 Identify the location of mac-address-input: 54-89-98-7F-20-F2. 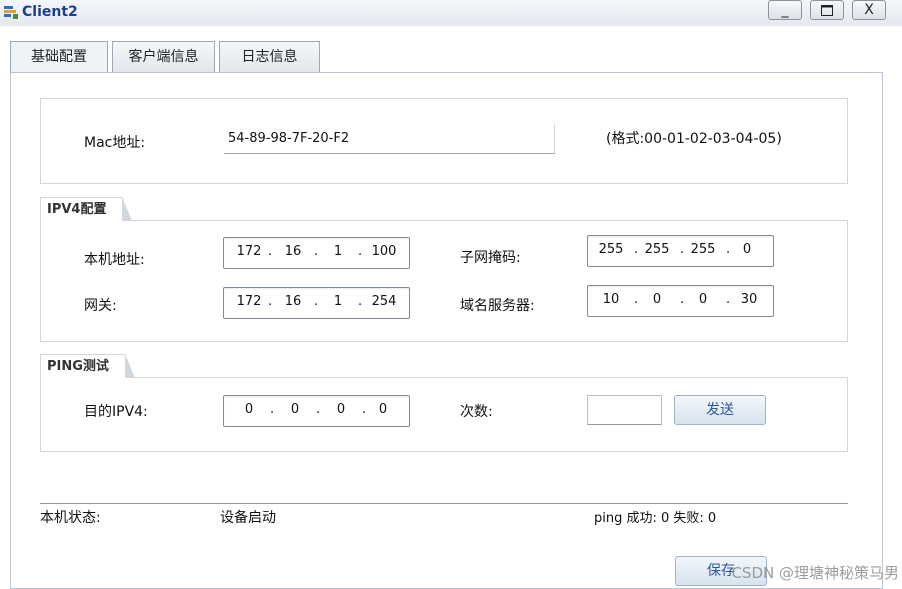
(389, 139).